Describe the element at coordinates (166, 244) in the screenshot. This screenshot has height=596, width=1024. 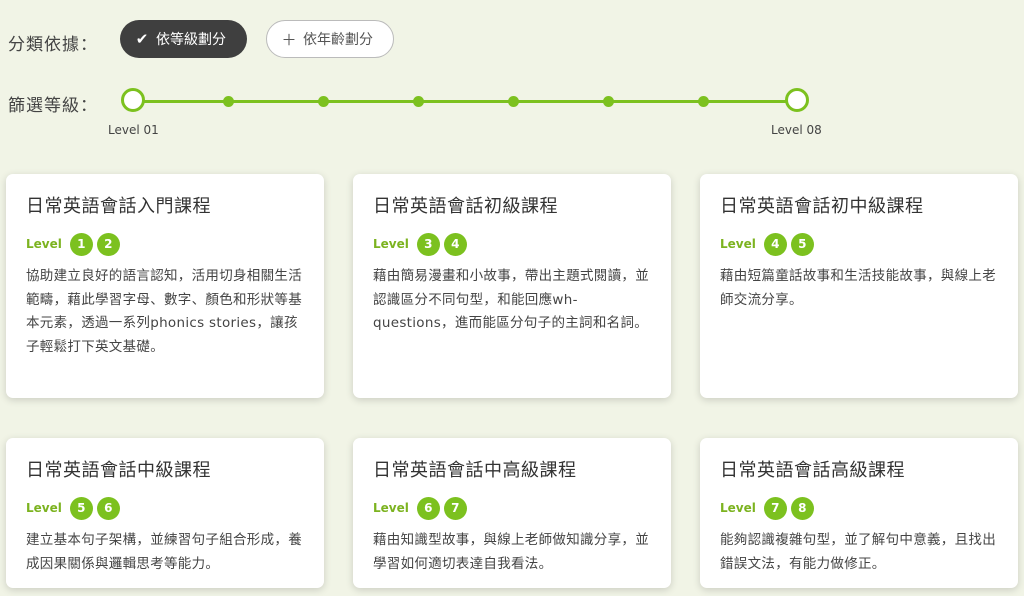
I see `course-levels: Level 1 2` at that location.